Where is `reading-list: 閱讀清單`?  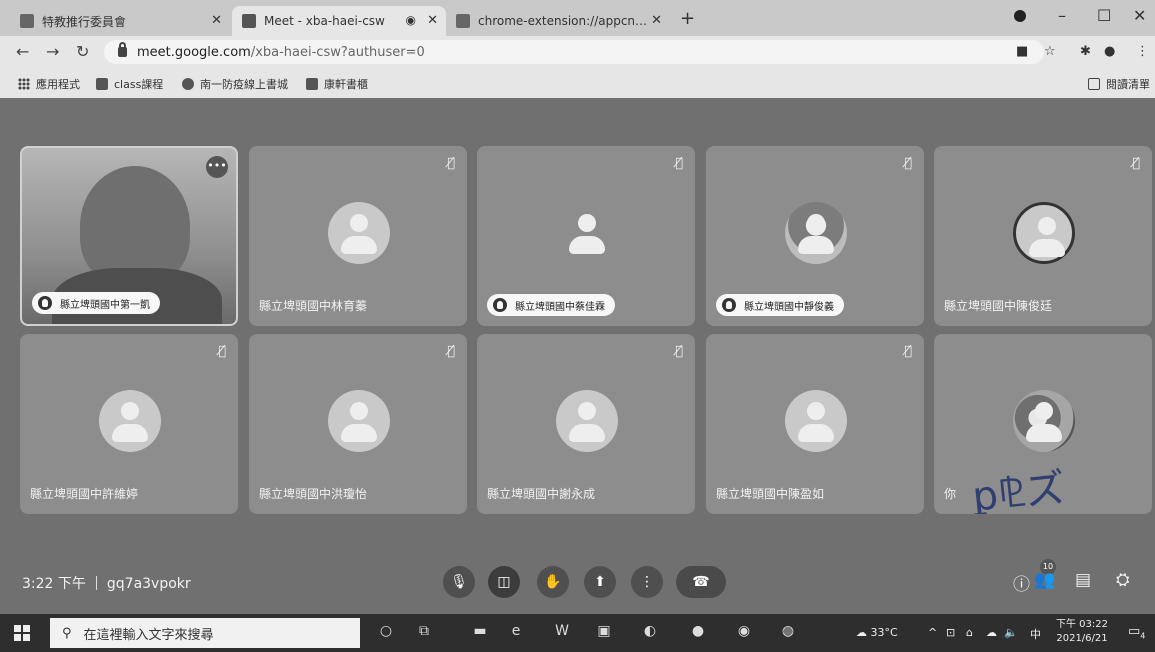
reading-list: 閱讀清單 is located at coordinates (1119, 84).